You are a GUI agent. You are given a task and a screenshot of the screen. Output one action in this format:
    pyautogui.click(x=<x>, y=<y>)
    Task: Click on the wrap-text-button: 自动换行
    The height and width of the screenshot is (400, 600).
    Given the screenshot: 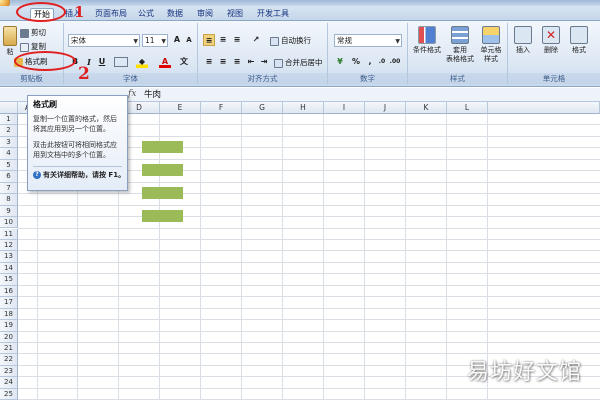 What is the action you would take?
    pyautogui.click(x=290, y=40)
    